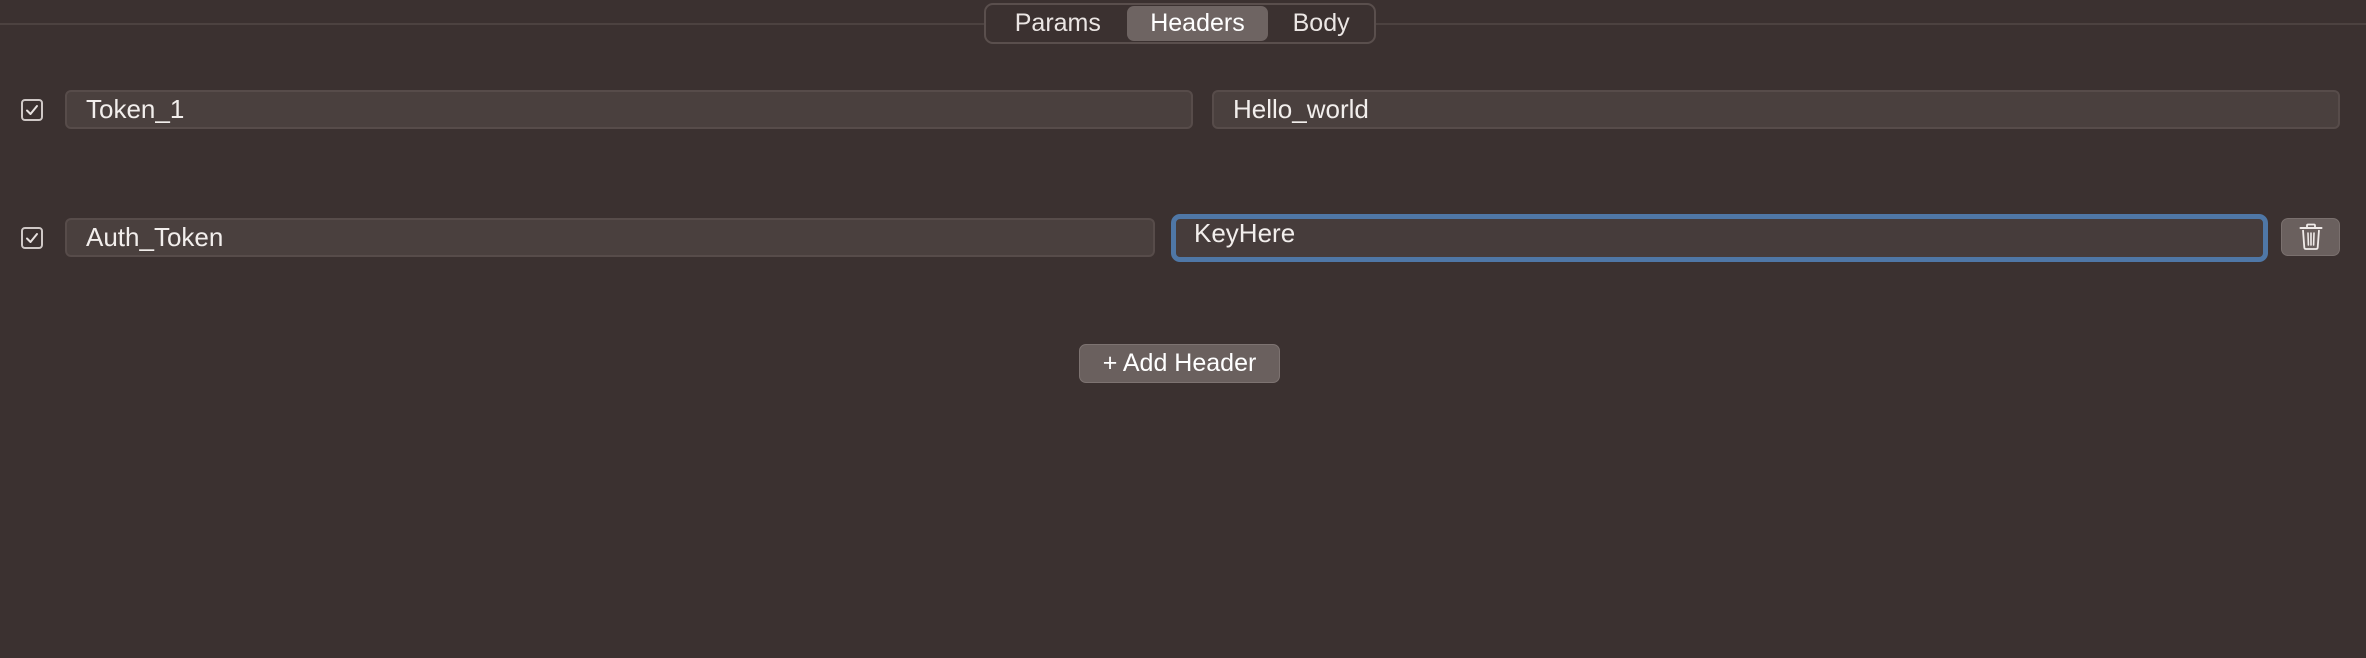 The height and width of the screenshot is (658, 2366). What do you see at coordinates (1179, 363) in the screenshot?
I see `add-header-button: + Add Header` at bounding box center [1179, 363].